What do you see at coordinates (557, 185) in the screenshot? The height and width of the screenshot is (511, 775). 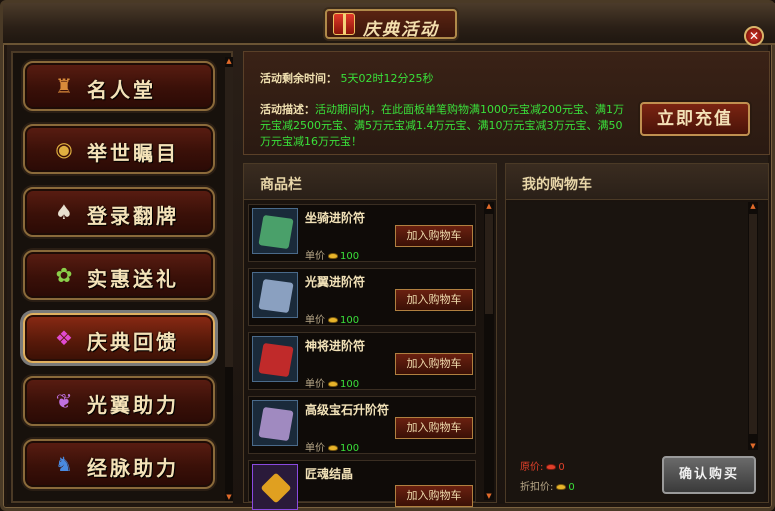 I see `cart-title: 我的购物车` at bounding box center [557, 185].